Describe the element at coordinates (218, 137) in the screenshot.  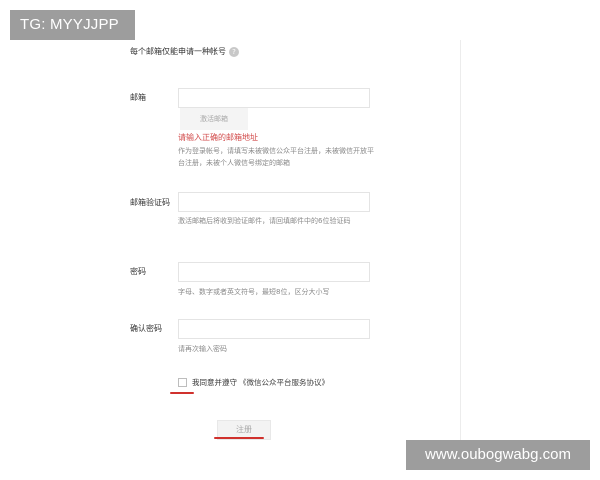
I see `email-error-message: 请输入正确的邮箱地址` at that location.